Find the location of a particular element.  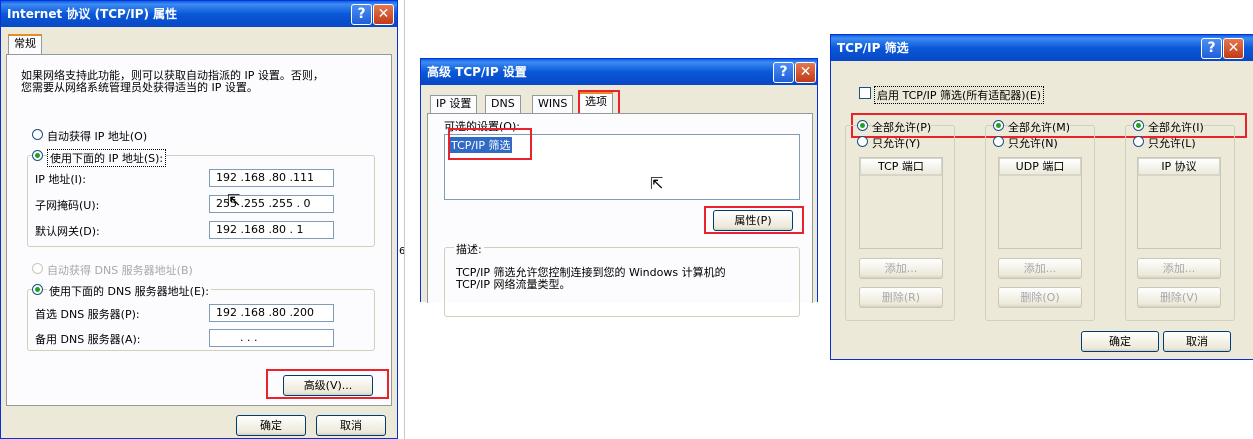

udp-permit-only-label: 只允许(N) is located at coordinates (1033, 143).